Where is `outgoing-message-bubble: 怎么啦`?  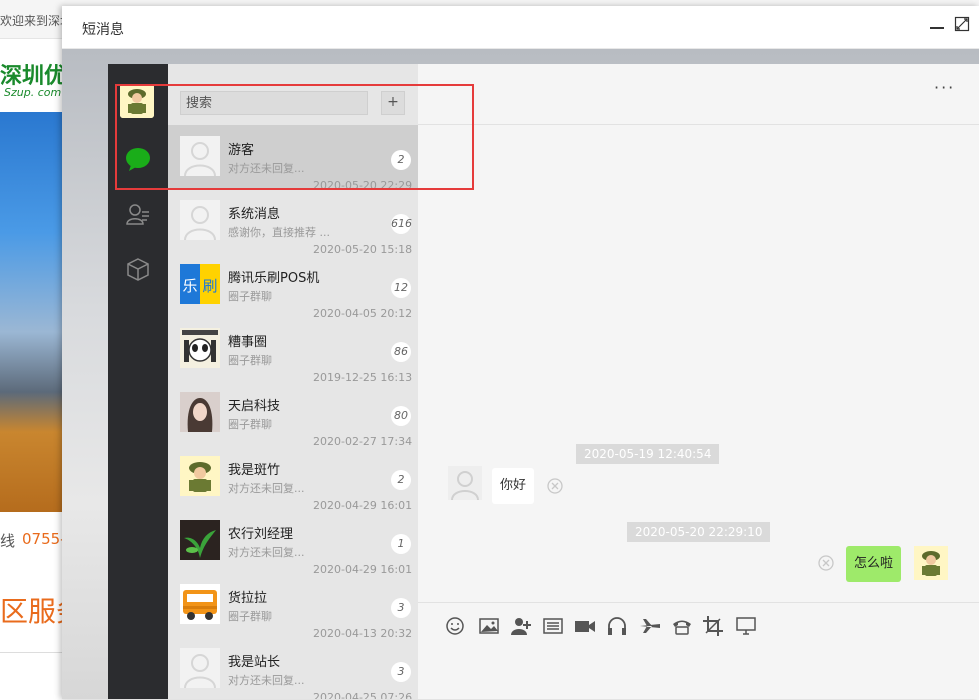
outgoing-message-bubble: 怎么啦 is located at coordinates (874, 564).